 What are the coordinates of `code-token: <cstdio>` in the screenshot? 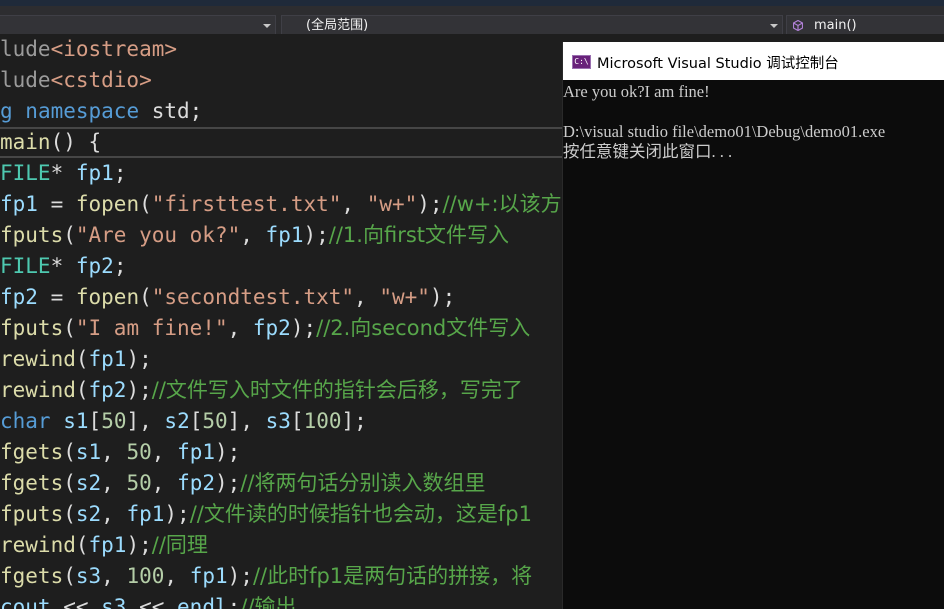 It's located at (101, 80).